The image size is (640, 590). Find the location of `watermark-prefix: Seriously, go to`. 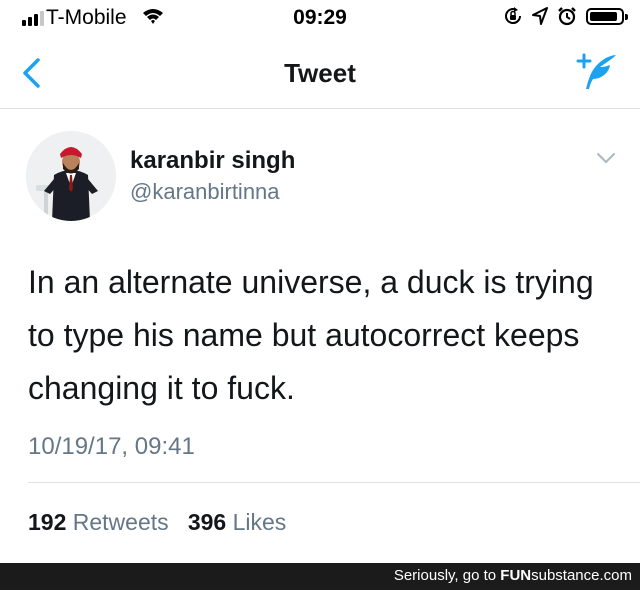

watermark-prefix: Seriously, go to is located at coordinates (445, 575).